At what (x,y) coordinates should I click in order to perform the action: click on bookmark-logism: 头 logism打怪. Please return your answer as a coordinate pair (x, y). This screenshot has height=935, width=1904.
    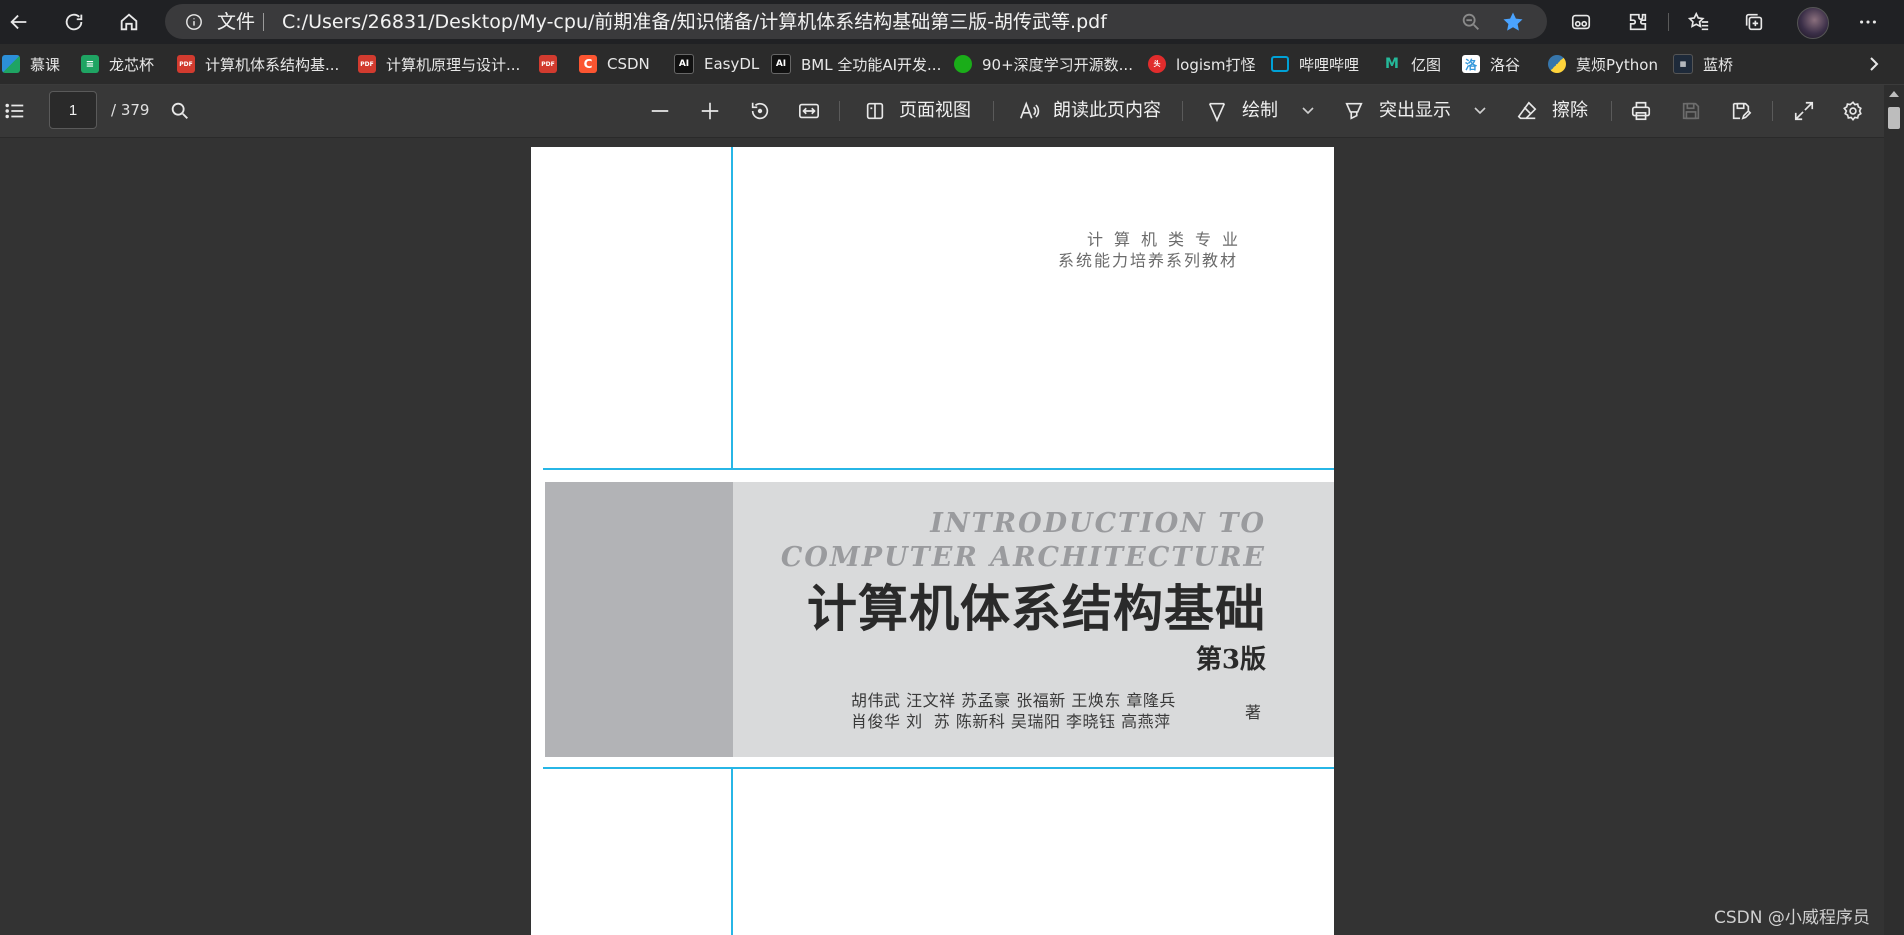
    Looking at the image, I should click on (1201, 64).